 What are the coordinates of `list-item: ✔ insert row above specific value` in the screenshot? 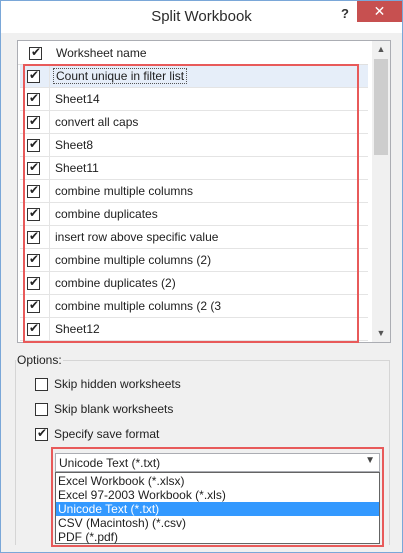 It's located at (194, 237).